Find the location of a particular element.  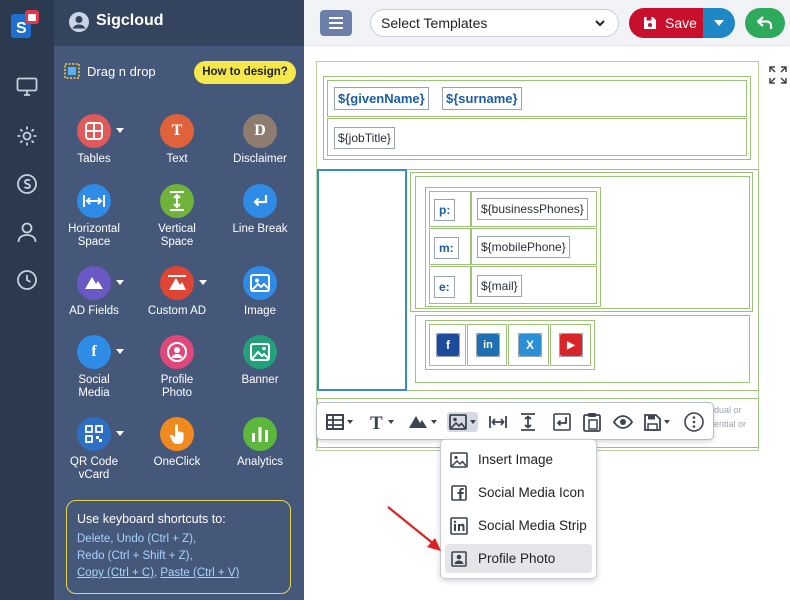

paste-tool is located at coordinates (592, 422).